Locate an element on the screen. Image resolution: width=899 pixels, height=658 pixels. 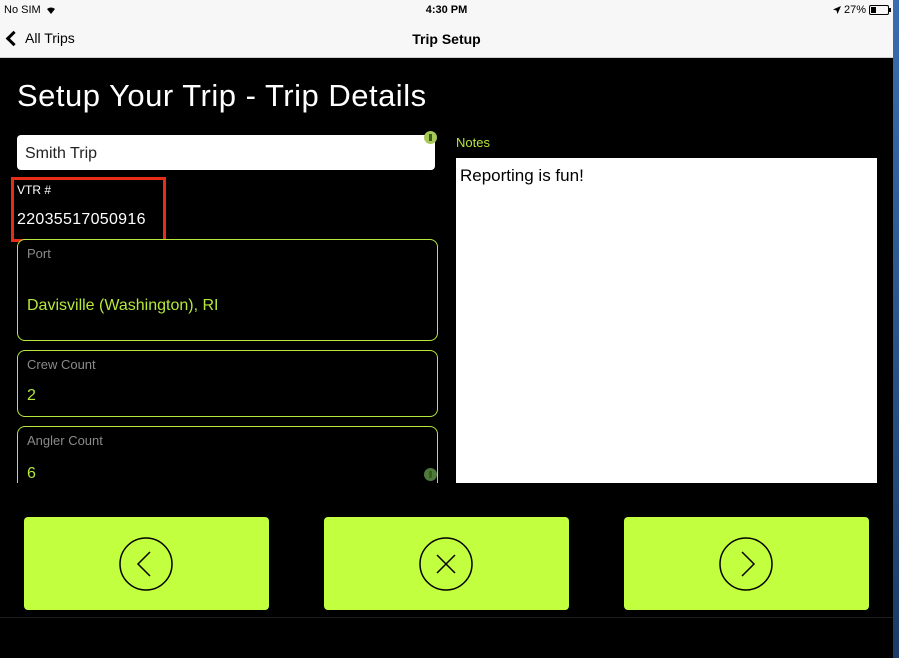
cancel-button is located at coordinates (446, 563).